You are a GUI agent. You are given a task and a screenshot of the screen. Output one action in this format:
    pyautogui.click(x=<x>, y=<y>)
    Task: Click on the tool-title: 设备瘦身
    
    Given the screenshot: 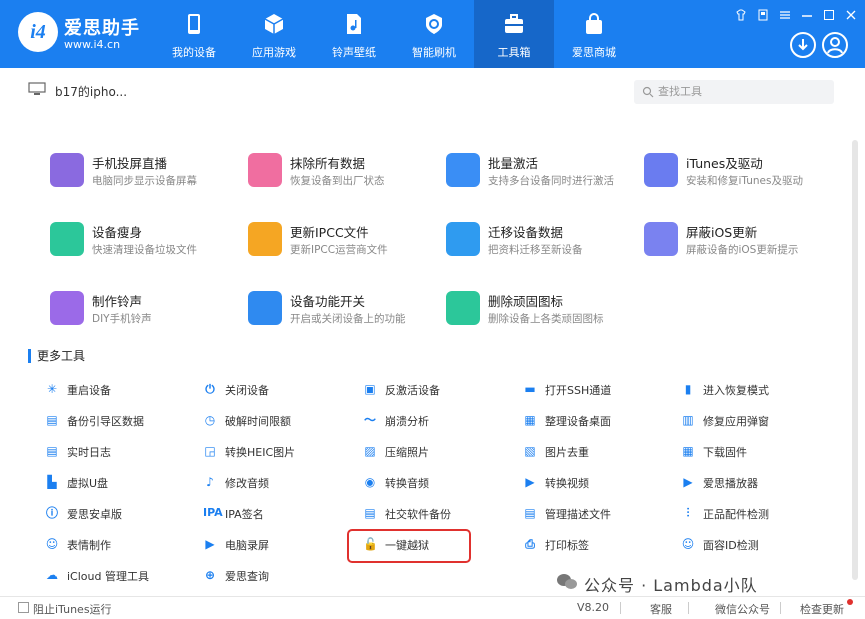 What is the action you would take?
    pyautogui.click(x=117, y=232)
    